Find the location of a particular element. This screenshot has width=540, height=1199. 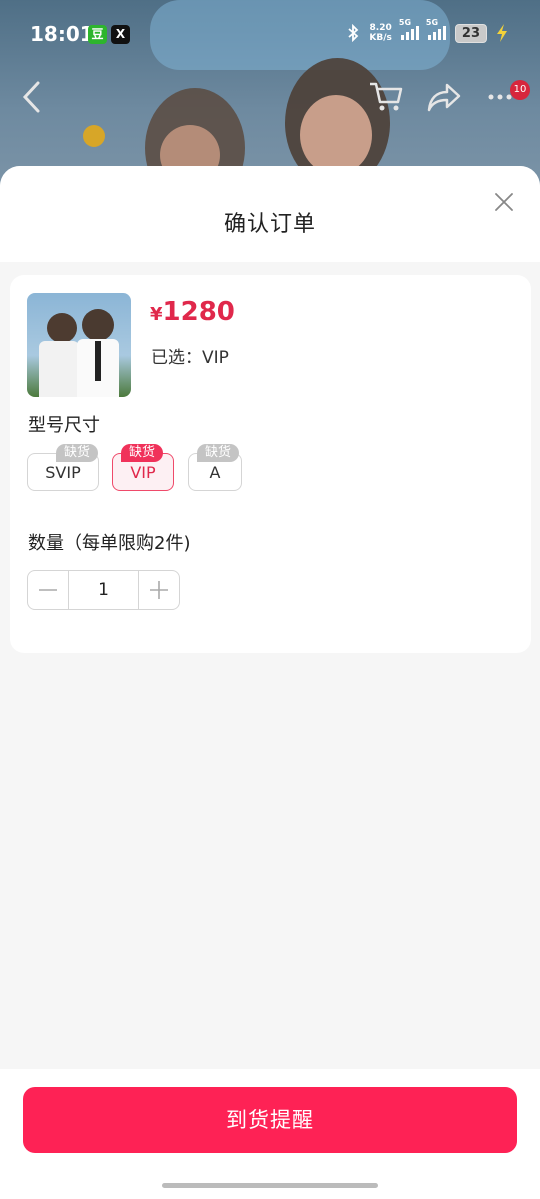

signal-icon-1: 5G is located at coordinates (409, 29).